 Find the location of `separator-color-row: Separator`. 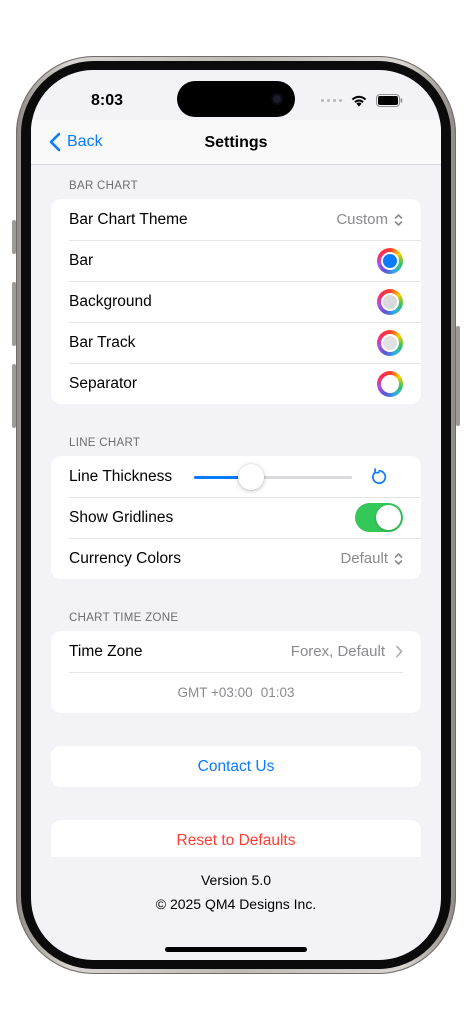

separator-color-row: Separator is located at coordinates (236, 383).